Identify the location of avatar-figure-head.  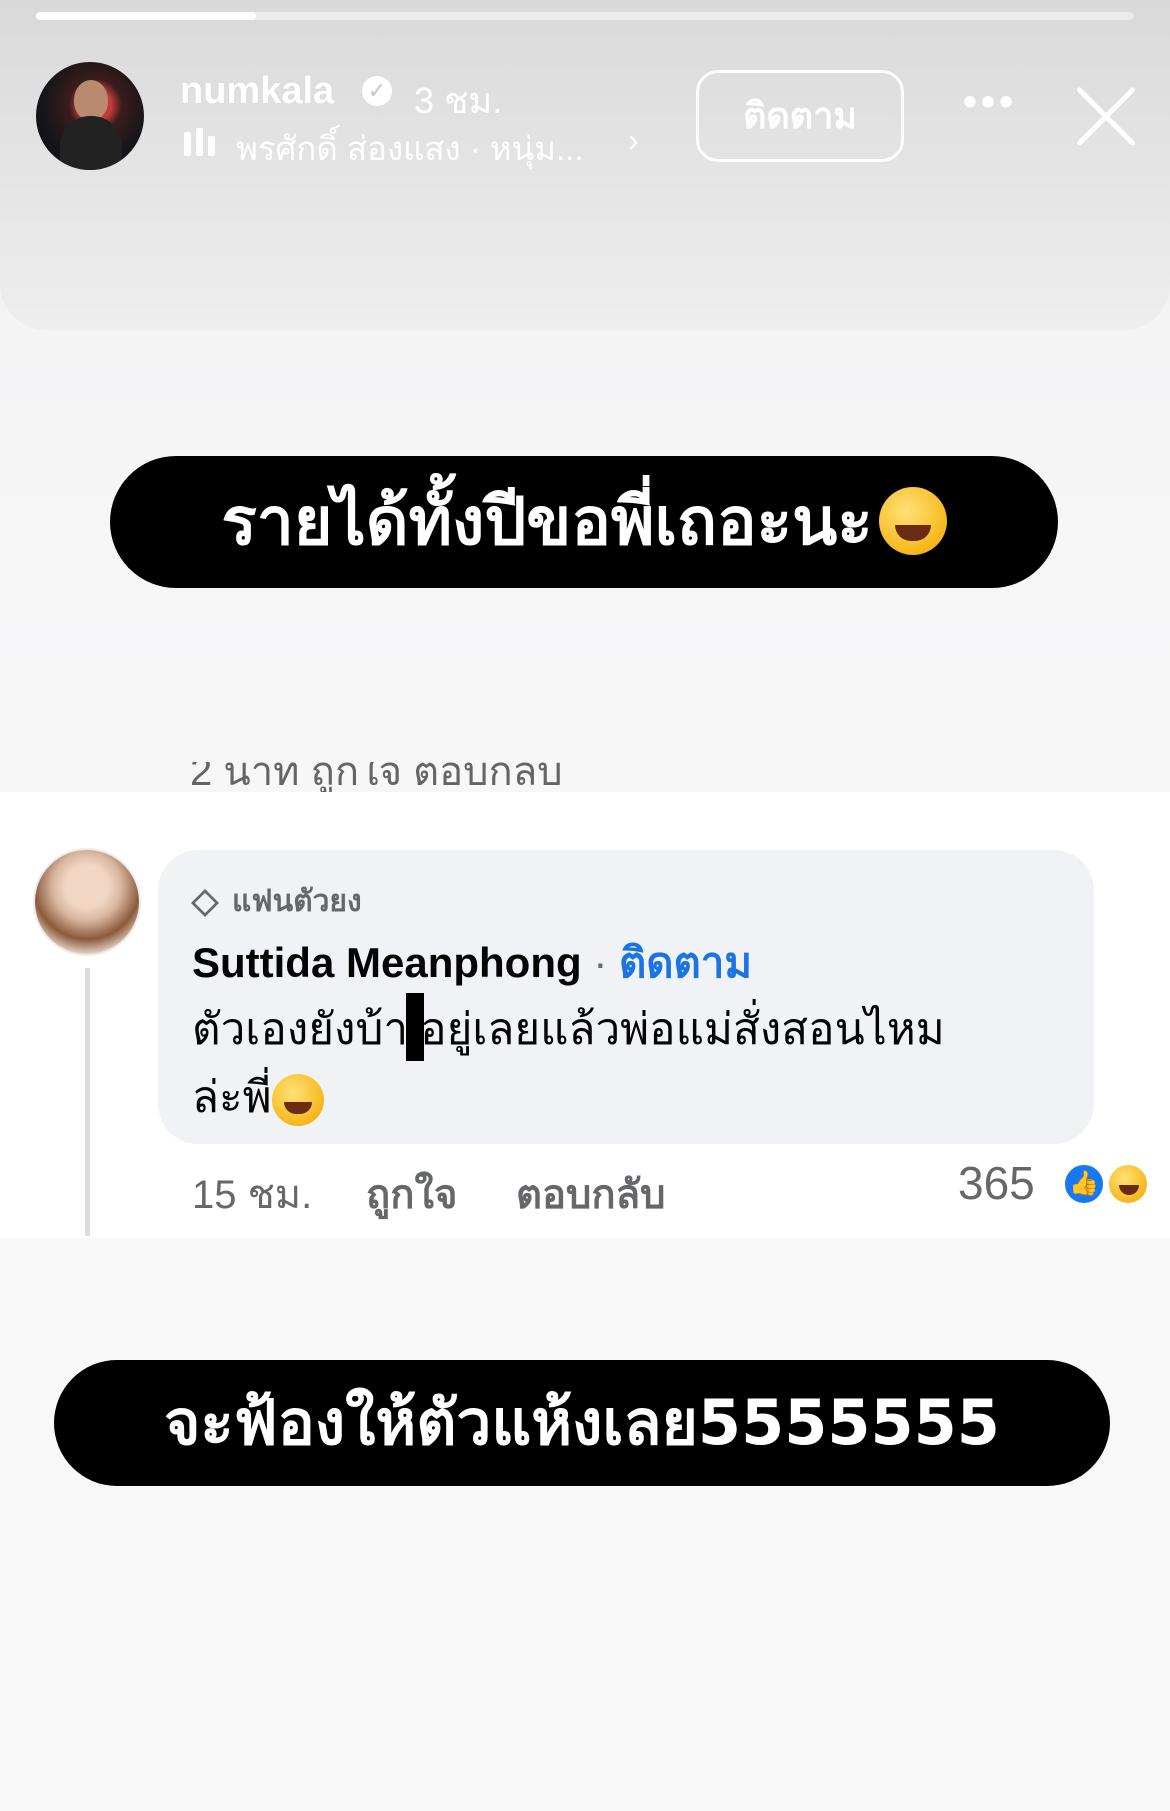
(91, 100).